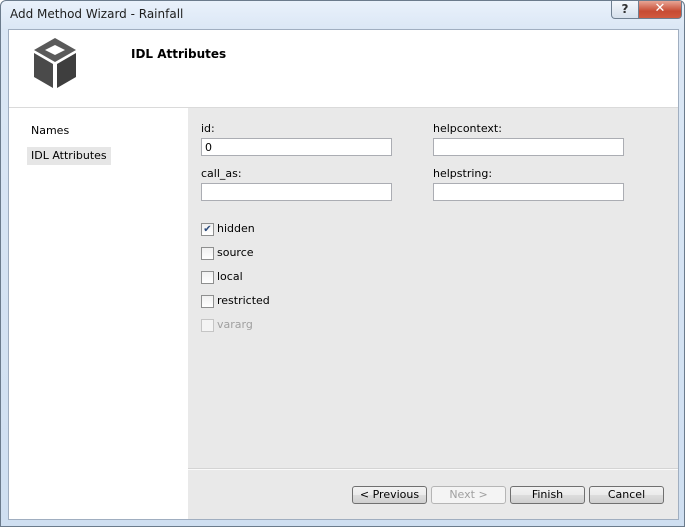 The image size is (685, 527). I want to click on vararg-checkbox, so click(207, 325).